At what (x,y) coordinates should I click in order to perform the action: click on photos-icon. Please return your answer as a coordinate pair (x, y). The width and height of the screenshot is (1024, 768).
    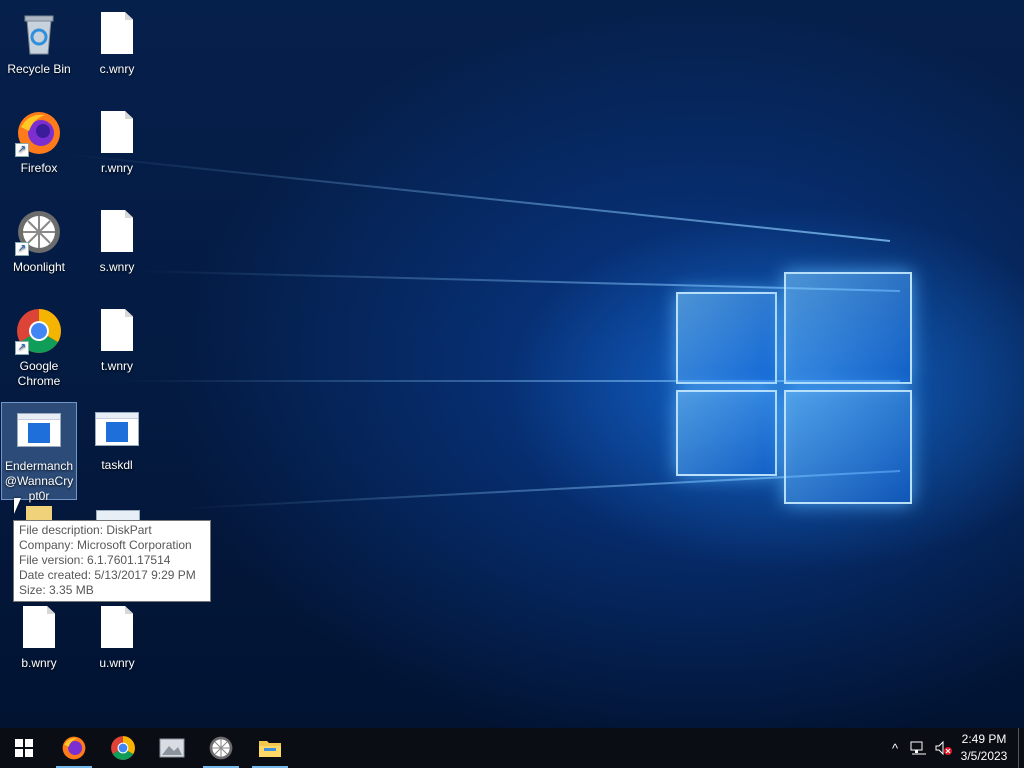
    Looking at the image, I should click on (172, 748).